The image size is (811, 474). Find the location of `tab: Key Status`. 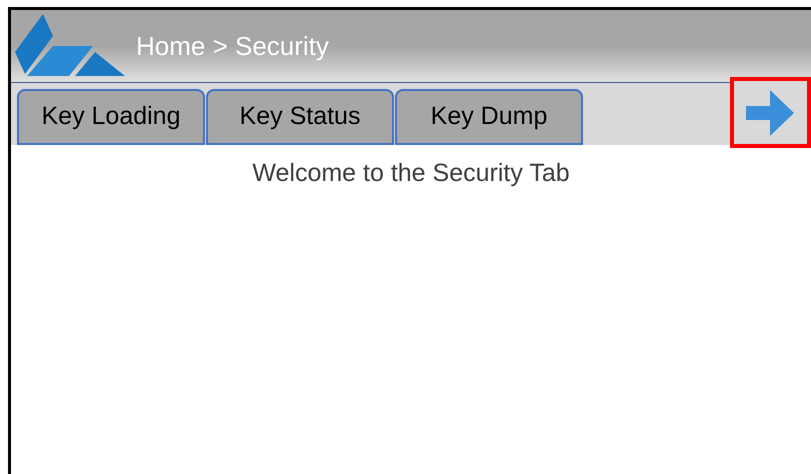

tab: Key Status is located at coordinates (300, 117).